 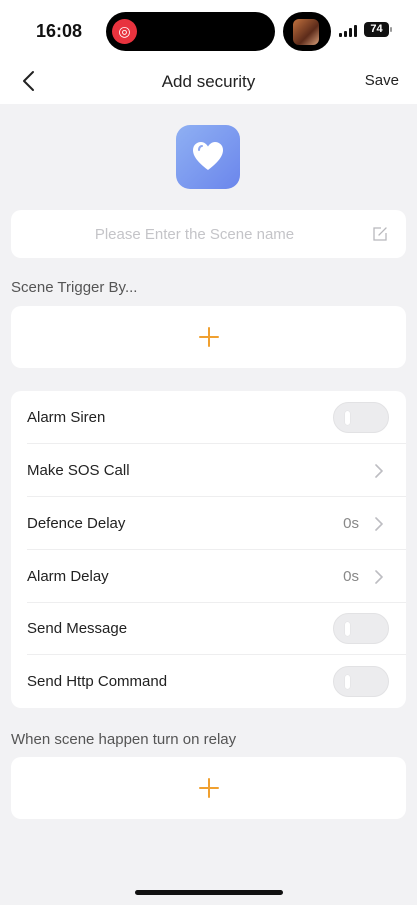 I want to click on make-sos-call-row: Make SOS Call, so click(x=208, y=470).